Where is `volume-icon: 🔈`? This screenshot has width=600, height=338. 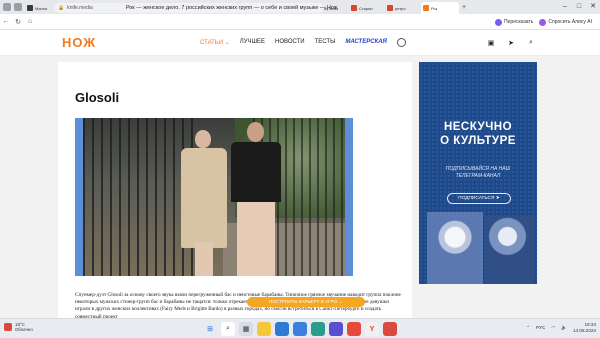
volume-icon: 🔈 is located at coordinates (564, 328).